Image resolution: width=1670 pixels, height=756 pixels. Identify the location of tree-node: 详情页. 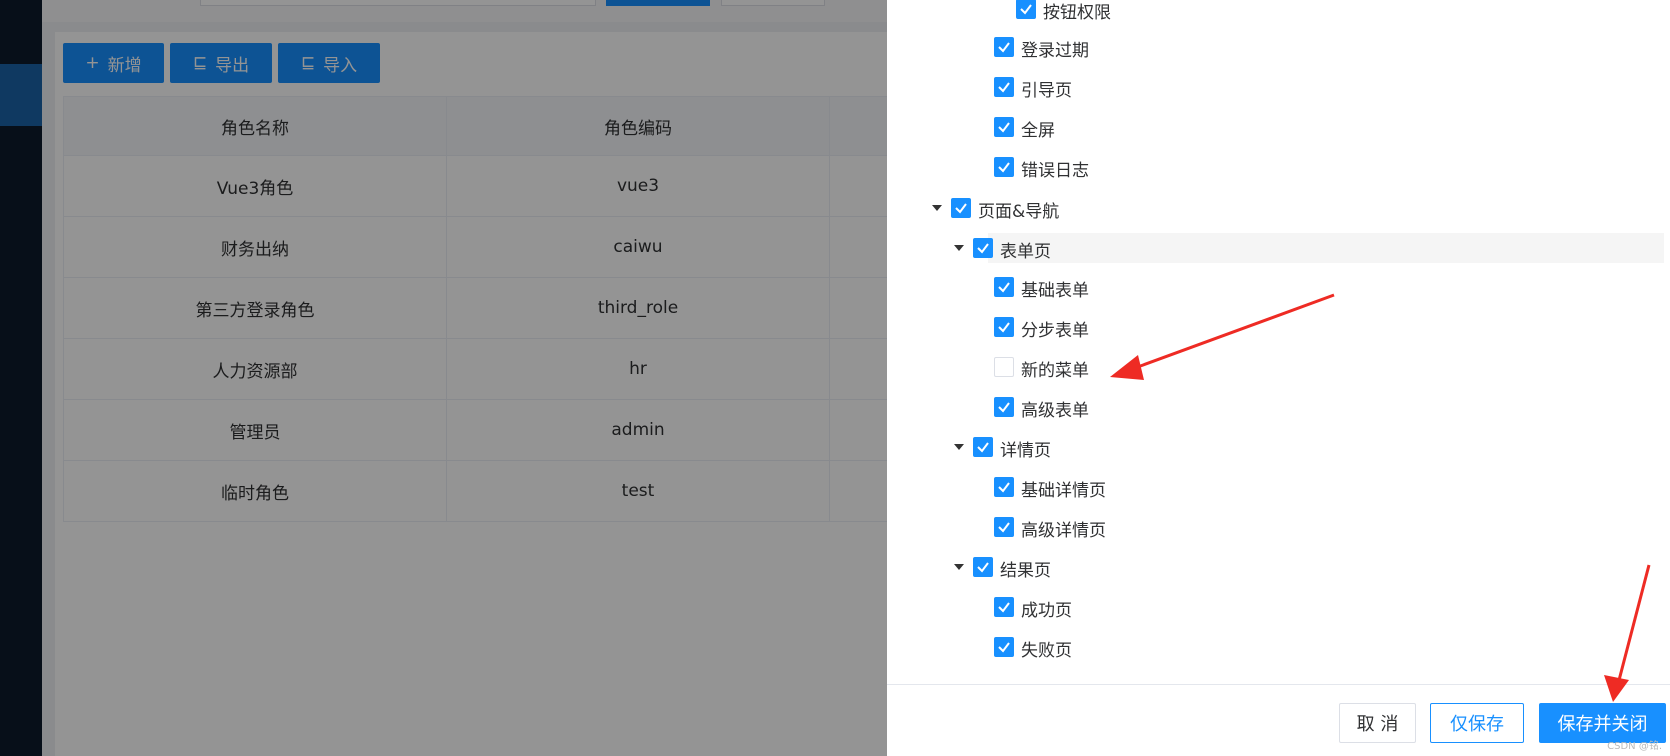
(1278, 447).